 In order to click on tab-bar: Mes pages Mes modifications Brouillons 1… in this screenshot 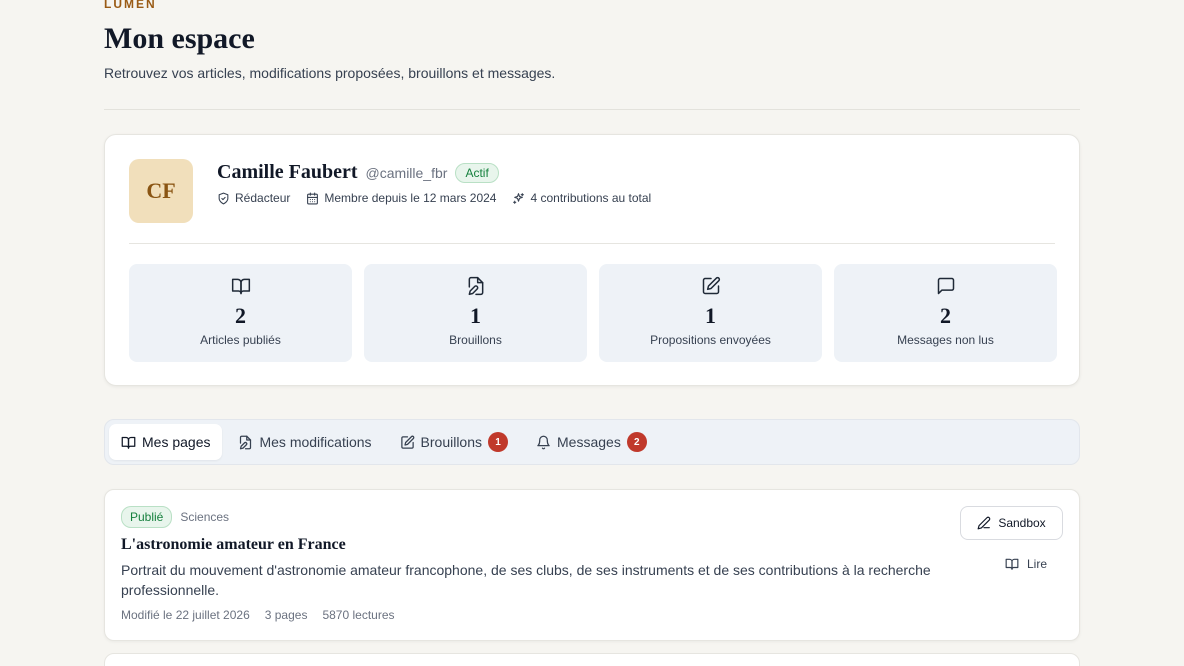, I will do `click(592, 442)`.